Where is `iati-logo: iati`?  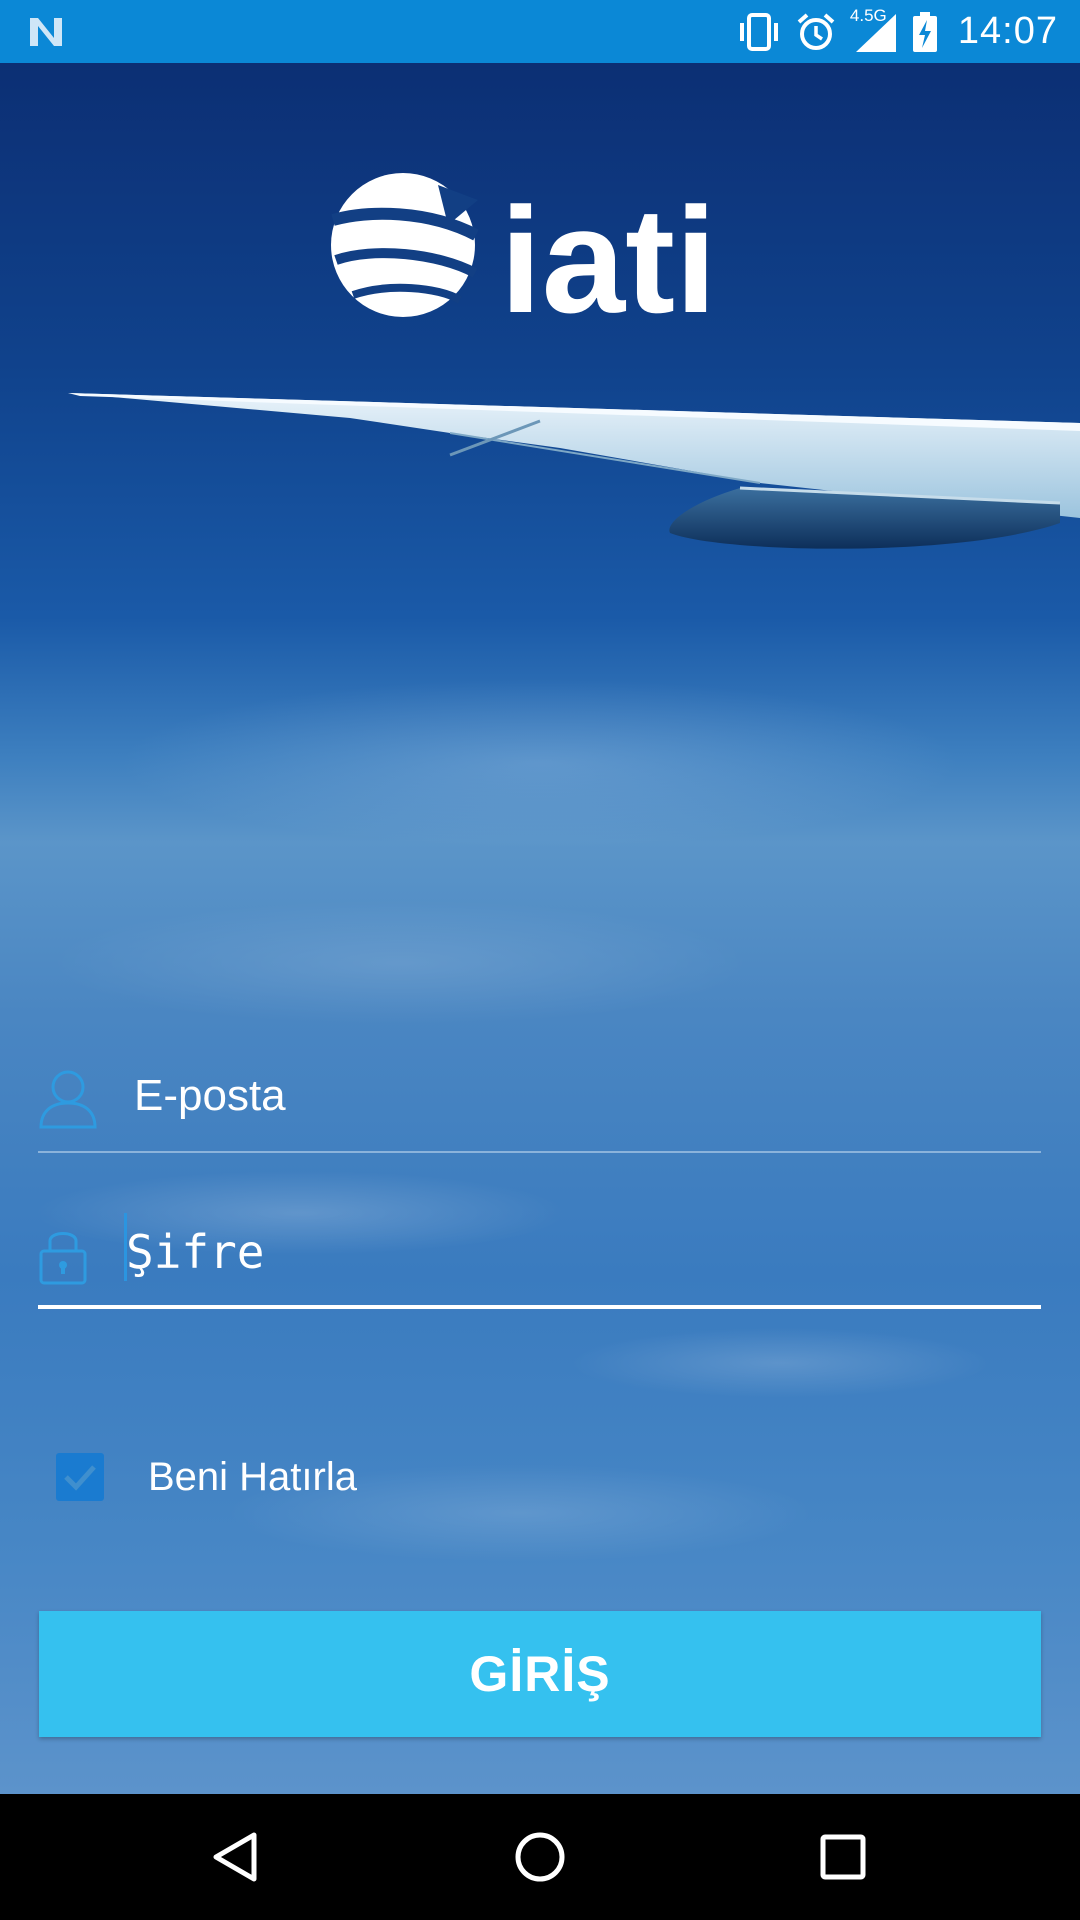 iati-logo: iati is located at coordinates (543, 254).